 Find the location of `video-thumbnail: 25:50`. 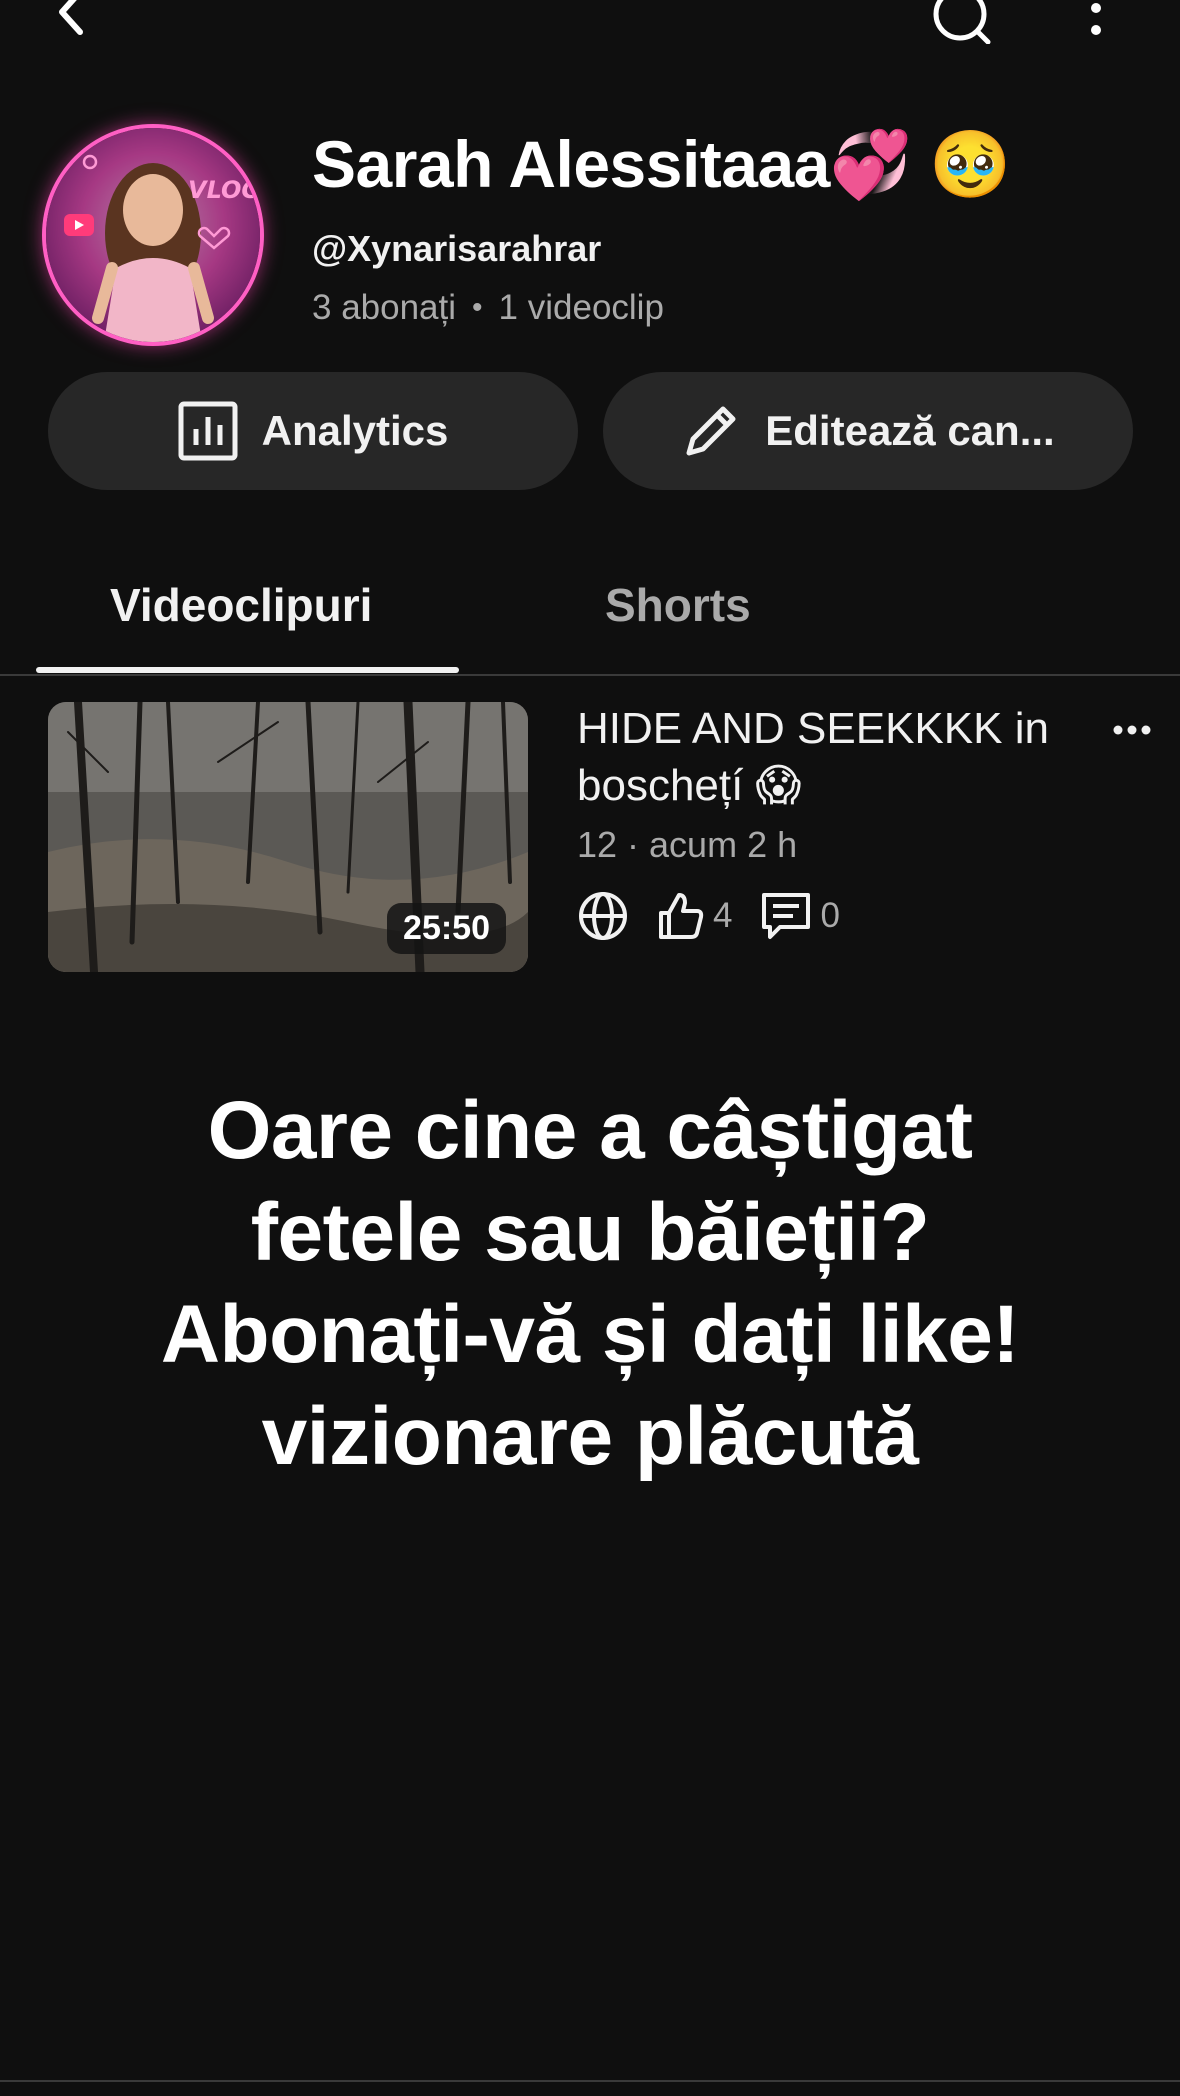

video-thumbnail: 25:50 is located at coordinates (288, 837).